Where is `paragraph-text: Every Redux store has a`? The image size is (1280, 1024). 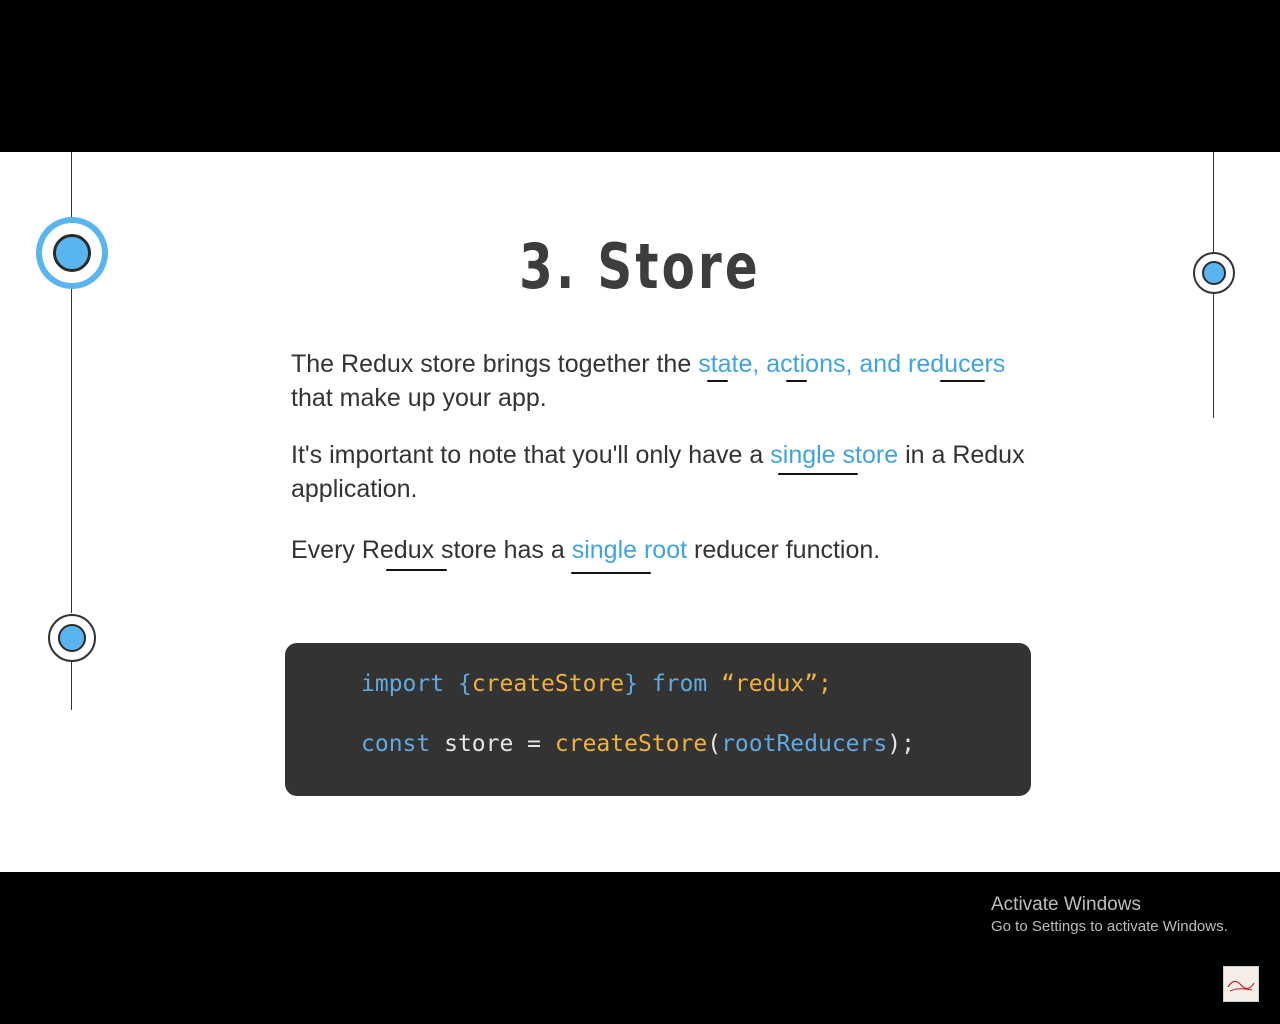
paragraph-text: Every Redux store has a is located at coordinates (431, 550).